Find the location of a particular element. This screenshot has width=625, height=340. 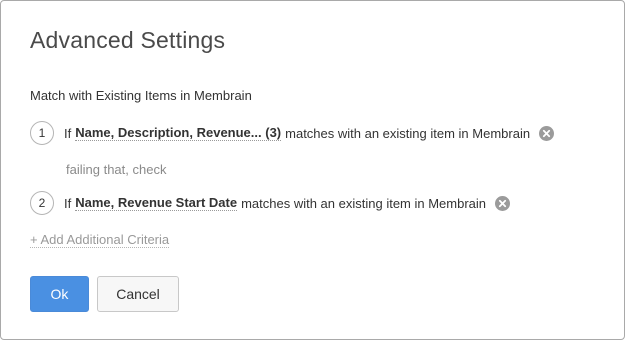

criteria-number-badge: 2 is located at coordinates (42, 203).